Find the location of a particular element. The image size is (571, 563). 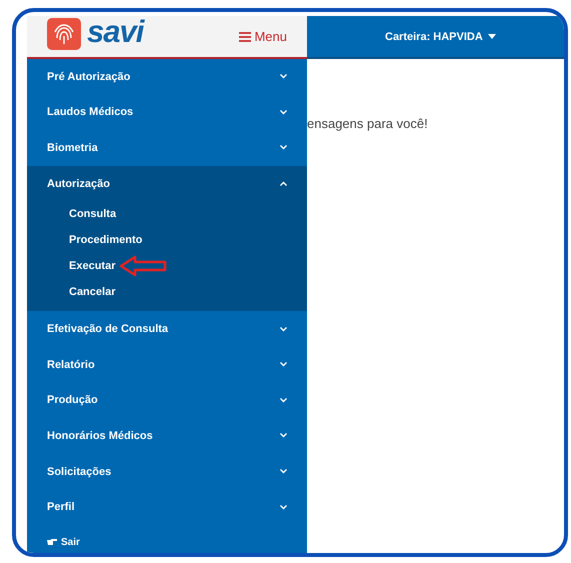

submenu-item: Cancelar is located at coordinates (92, 292).